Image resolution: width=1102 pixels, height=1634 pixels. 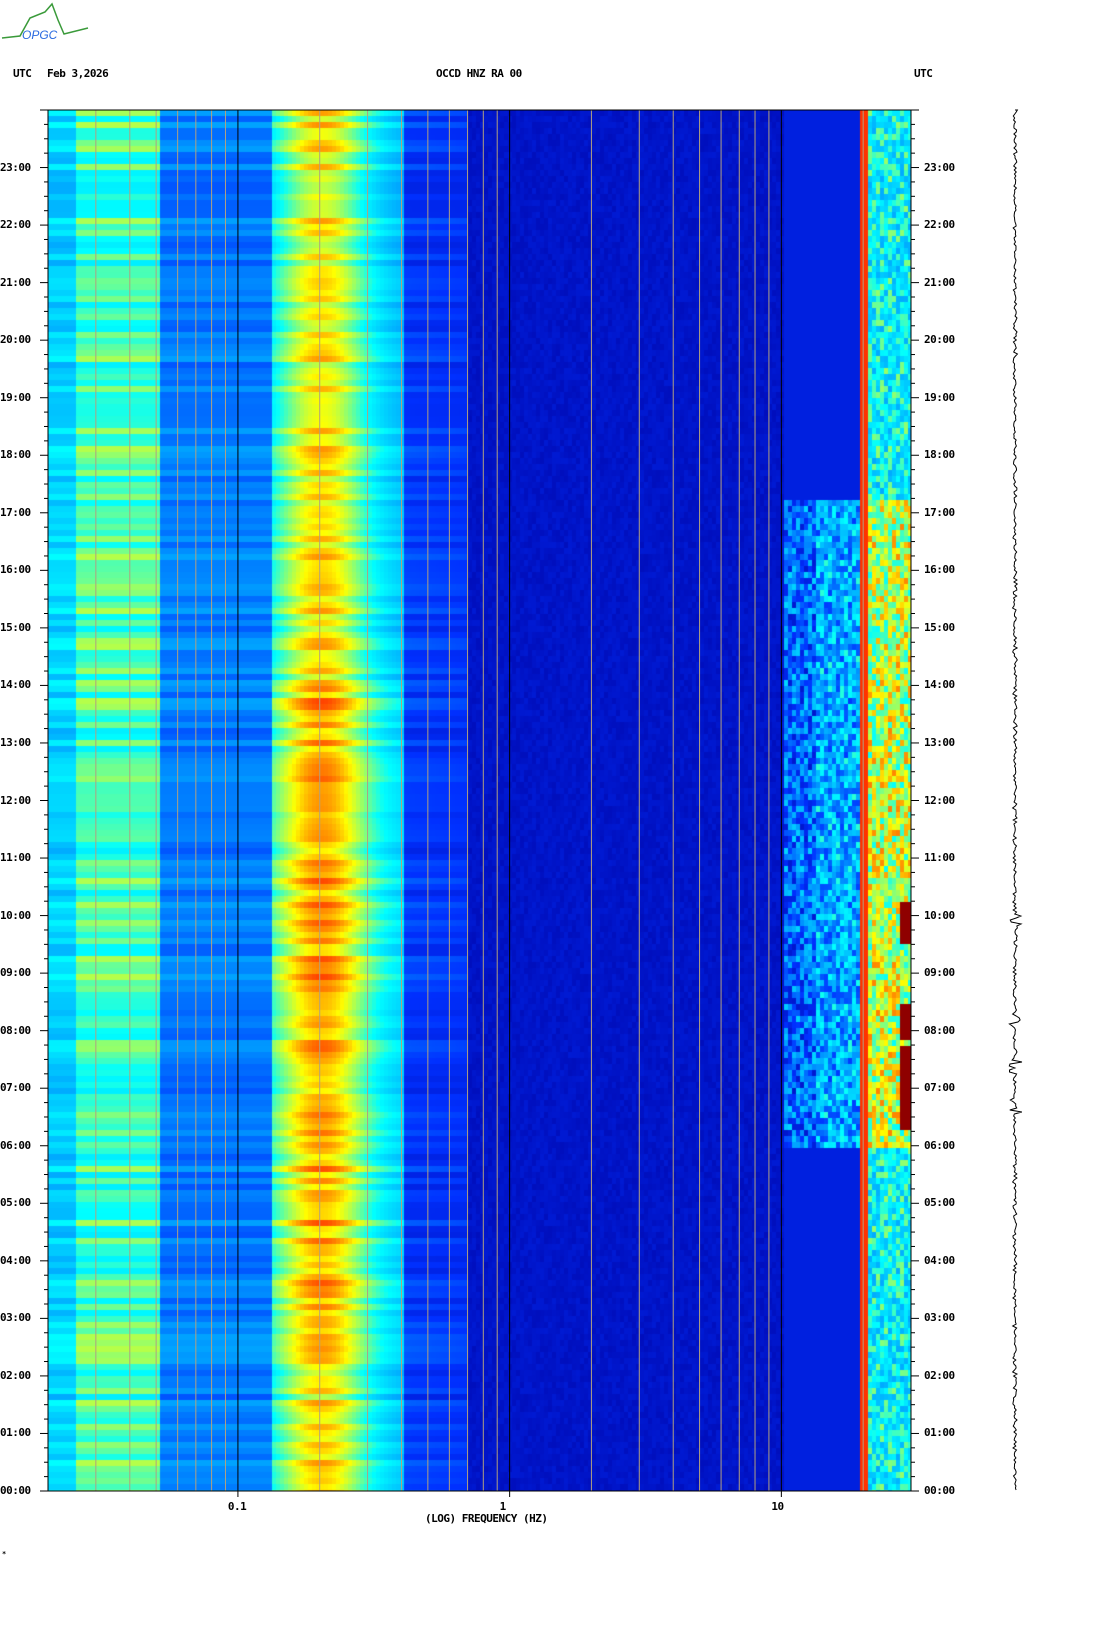 I want to click on footer-mark: *, so click(x=4, y=1554).